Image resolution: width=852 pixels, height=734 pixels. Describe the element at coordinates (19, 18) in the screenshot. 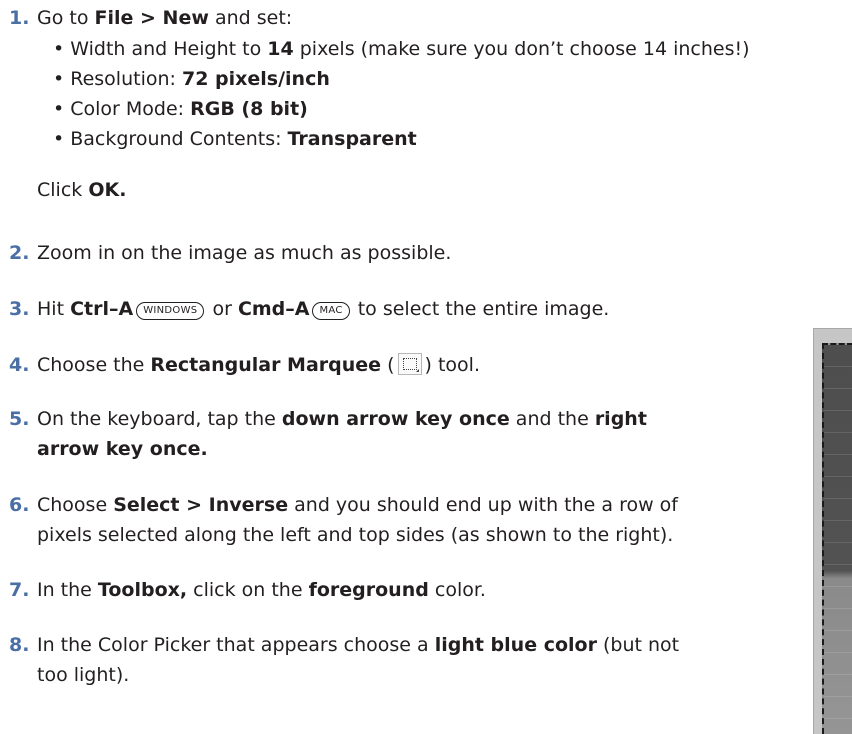

I see `step-number: 1.` at that location.